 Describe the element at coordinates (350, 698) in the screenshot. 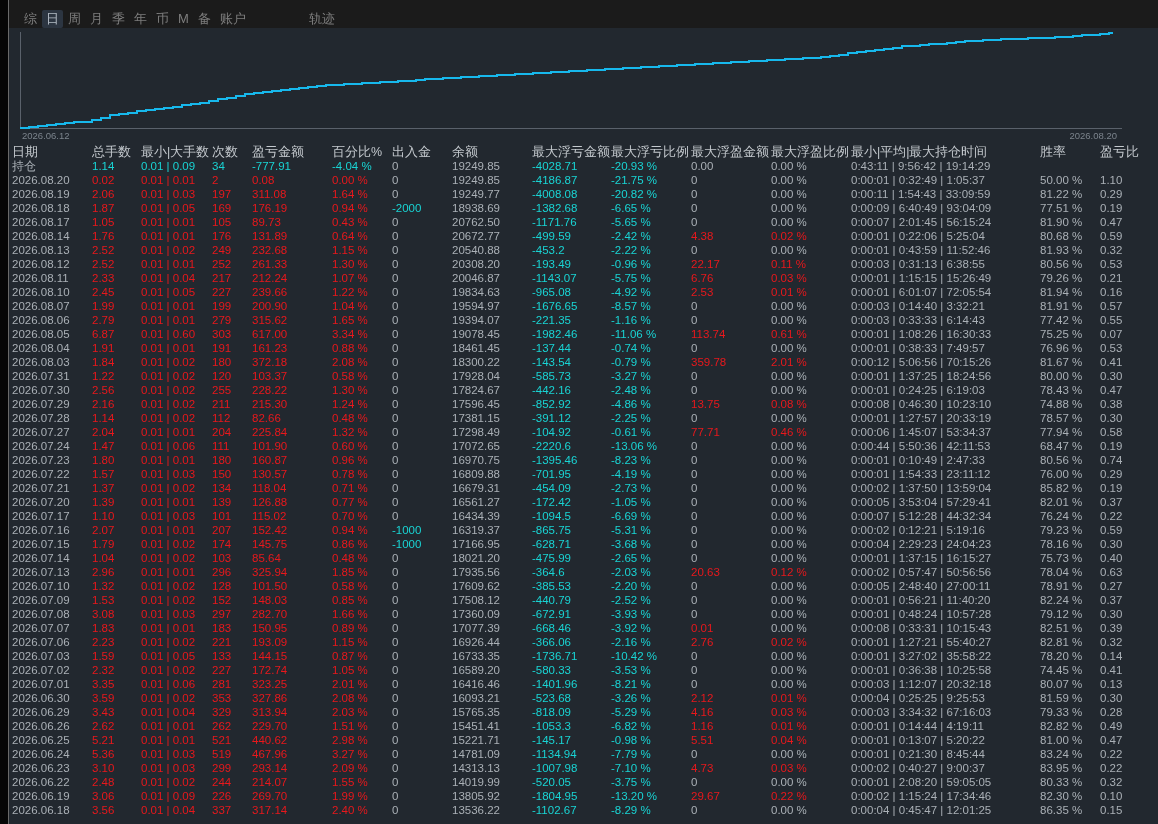

I see `table-cell-text: 2.08 %` at that location.